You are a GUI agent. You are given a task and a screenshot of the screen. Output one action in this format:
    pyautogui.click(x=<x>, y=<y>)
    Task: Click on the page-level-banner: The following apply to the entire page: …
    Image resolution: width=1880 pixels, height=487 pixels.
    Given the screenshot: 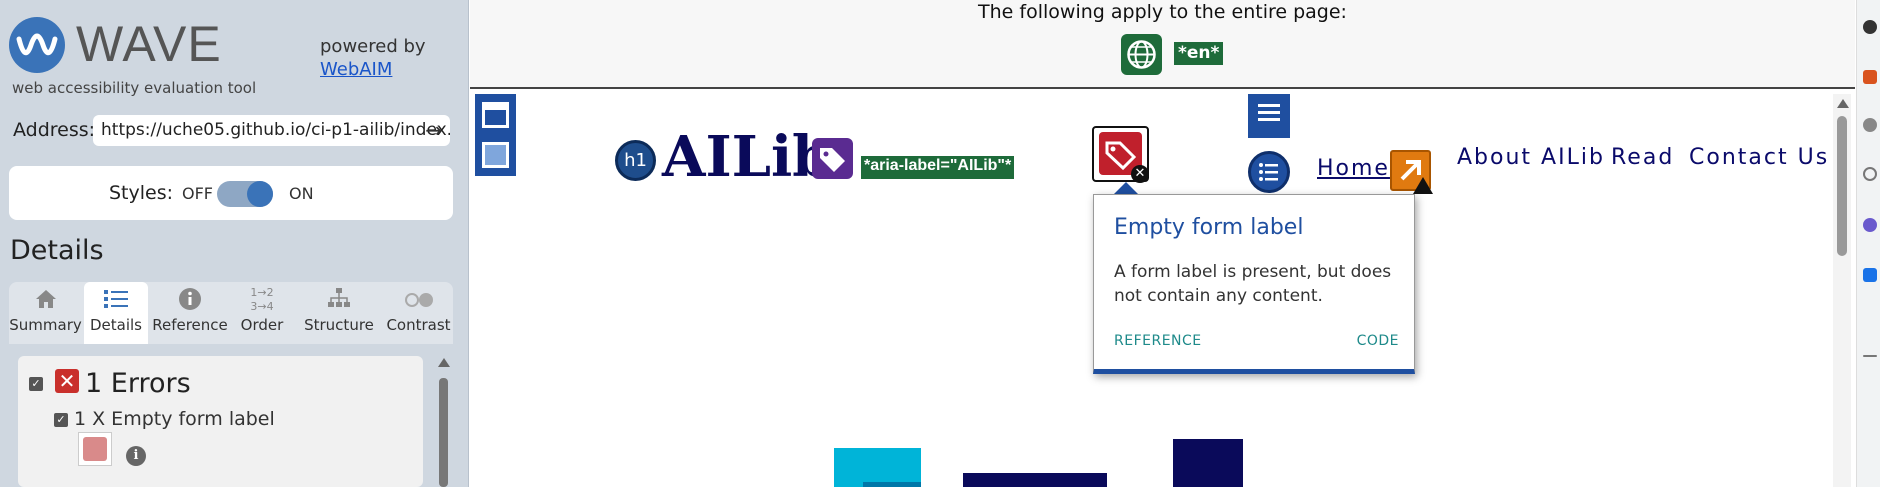 What is the action you would take?
    pyautogui.click(x=1162, y=44)
    